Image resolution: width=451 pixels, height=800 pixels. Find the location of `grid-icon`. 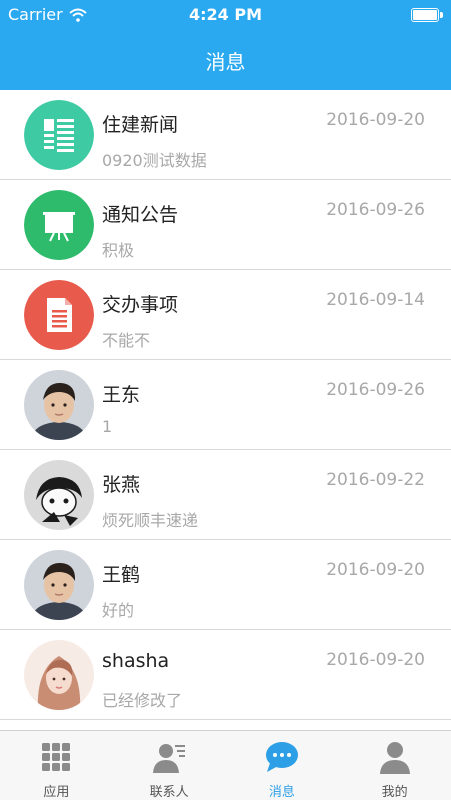

grid-icon is located at coordinates (56, 757).